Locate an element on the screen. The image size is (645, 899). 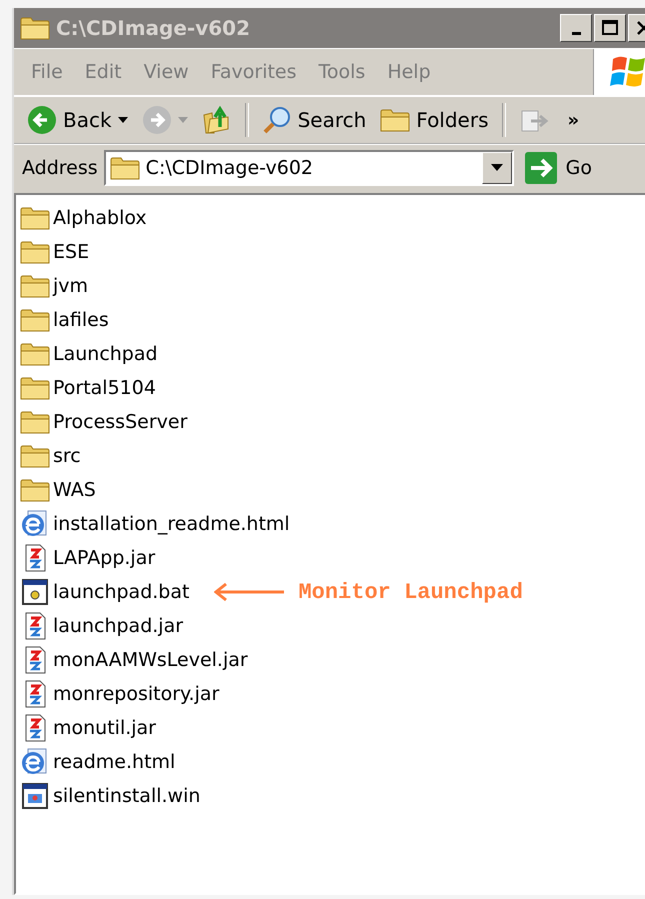
file-name: silentinstall.win is located at coordinates (126, 796).